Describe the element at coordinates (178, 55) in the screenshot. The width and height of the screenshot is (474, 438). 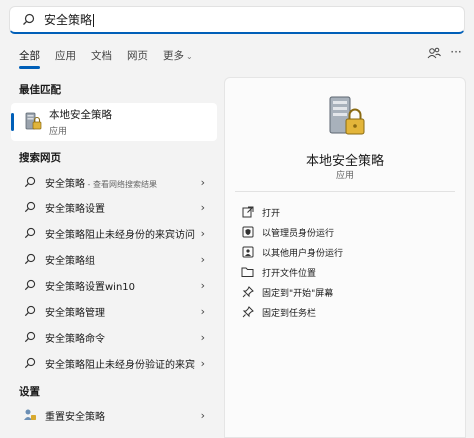
I see `tab-more: 更多 ⌄` at that location.